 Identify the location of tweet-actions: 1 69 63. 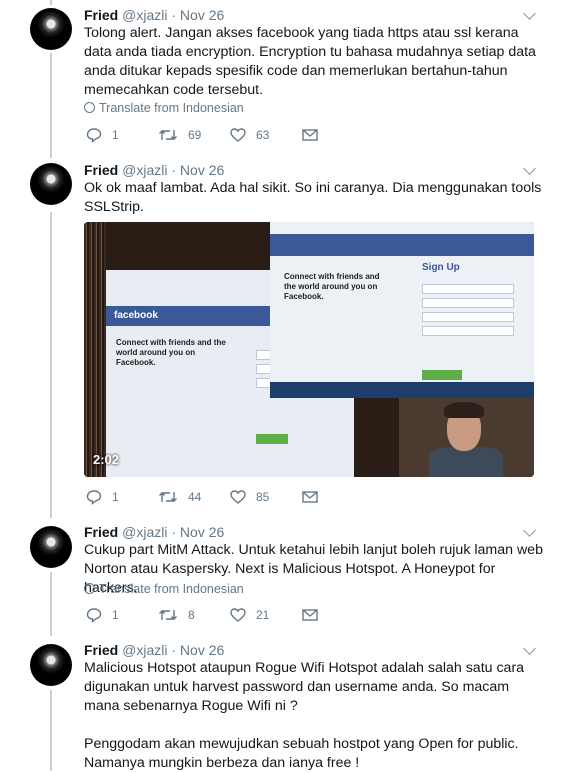
(234, 135).